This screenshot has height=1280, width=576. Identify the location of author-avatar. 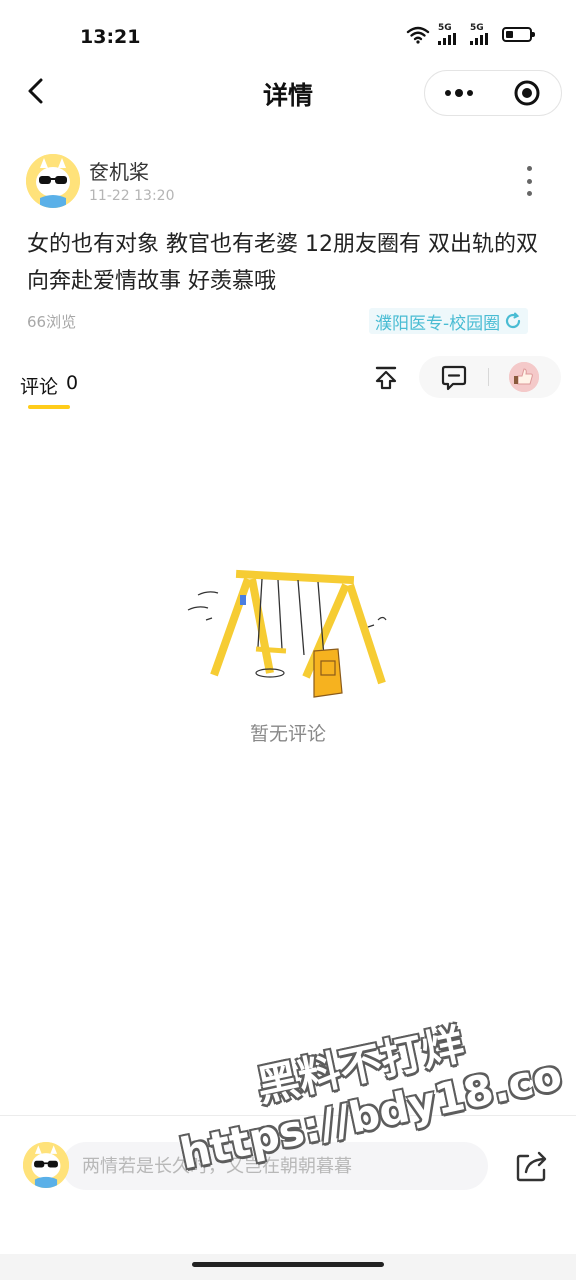
(53, 181).